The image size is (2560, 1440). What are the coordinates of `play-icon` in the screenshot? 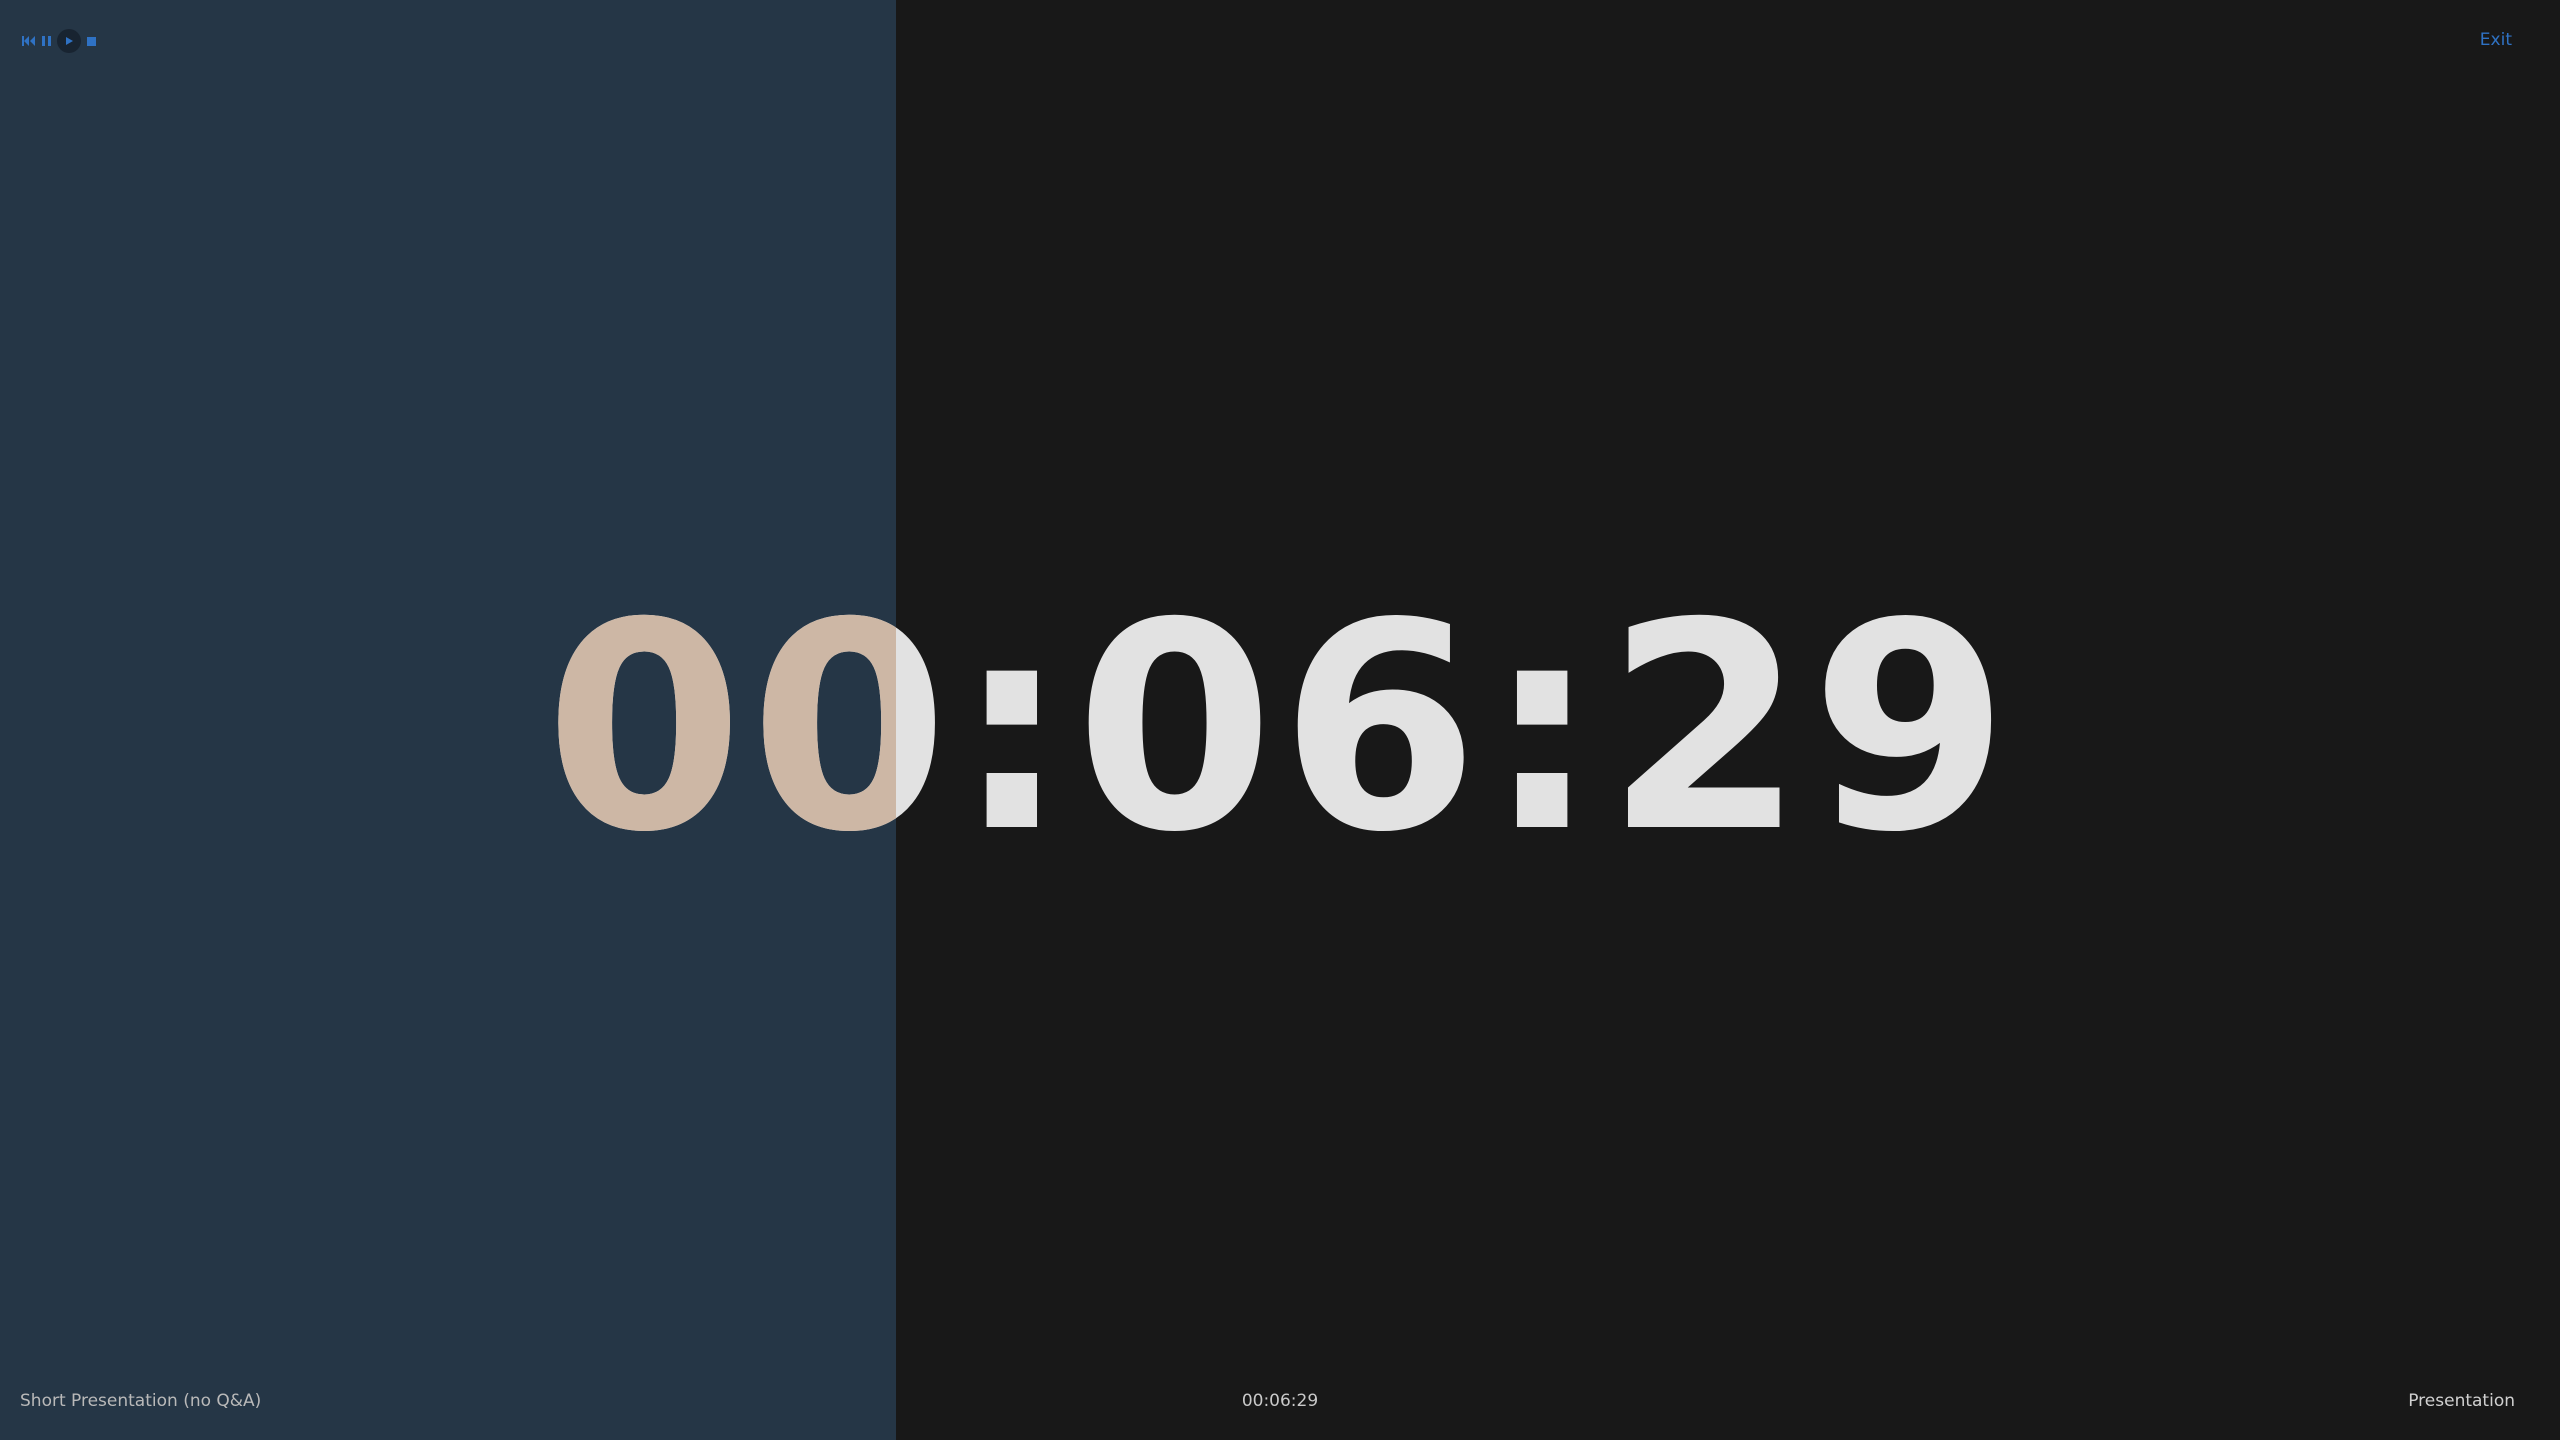 It's located at (69, 41).